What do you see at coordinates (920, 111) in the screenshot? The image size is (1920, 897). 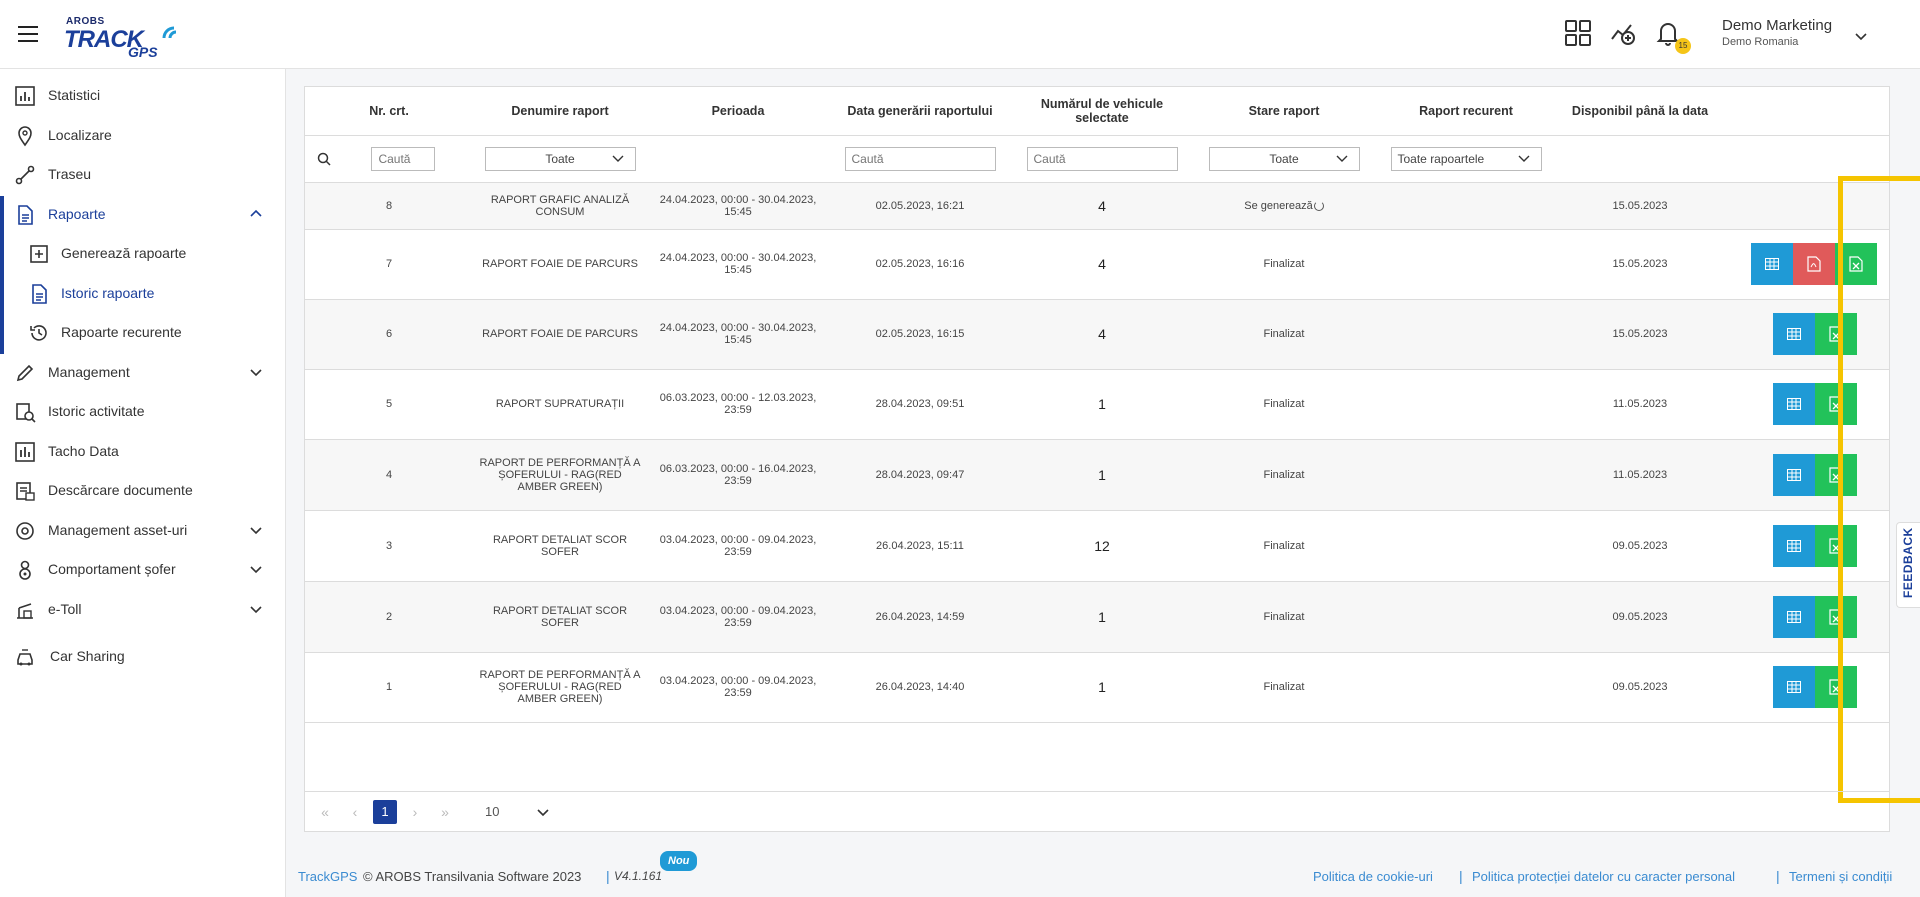 I see `column-header: Data generării raportului` at bounding box center [920, 111].